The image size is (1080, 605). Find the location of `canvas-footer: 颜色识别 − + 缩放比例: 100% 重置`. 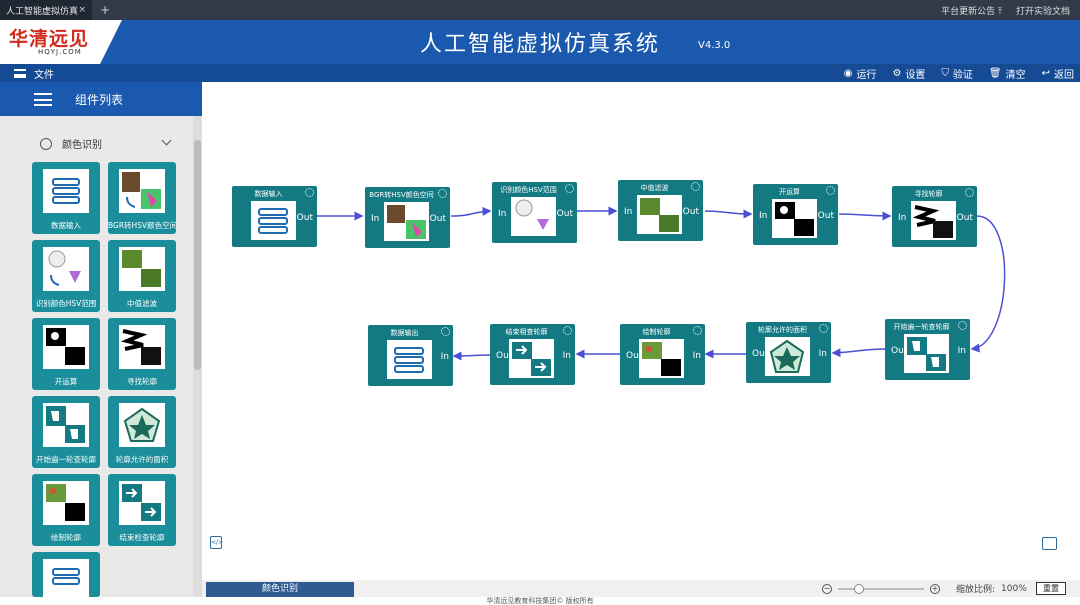

canvas-footer: 颜色识别 − + 缩放比例: 100% 重置 is located at coordinates (641, 588).